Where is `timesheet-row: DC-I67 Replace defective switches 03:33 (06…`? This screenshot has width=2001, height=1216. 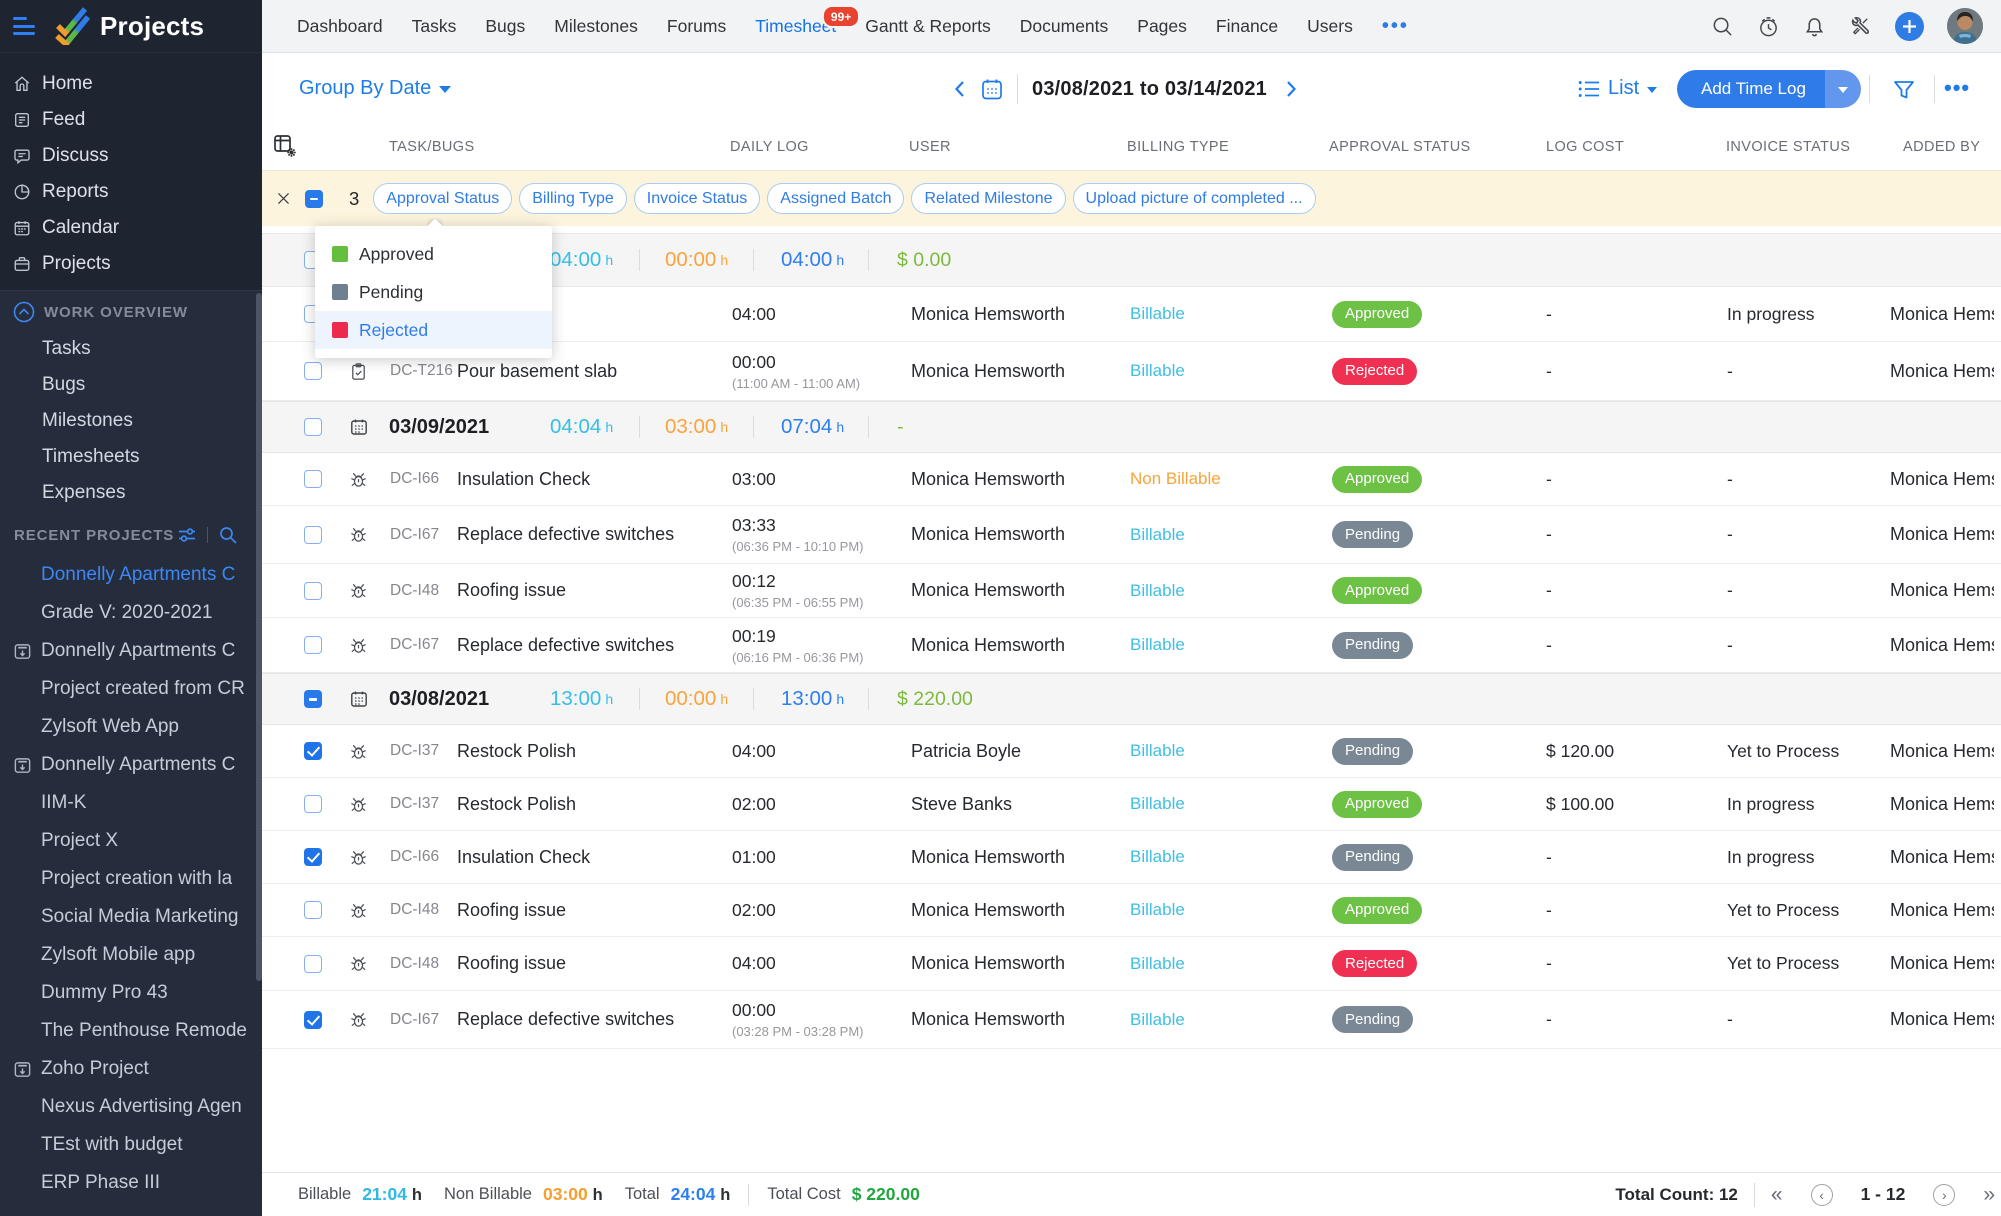
timesheet-row: DC-I67 Replace defective switches 03:33 (06… is located at coordinates (1131, 535).